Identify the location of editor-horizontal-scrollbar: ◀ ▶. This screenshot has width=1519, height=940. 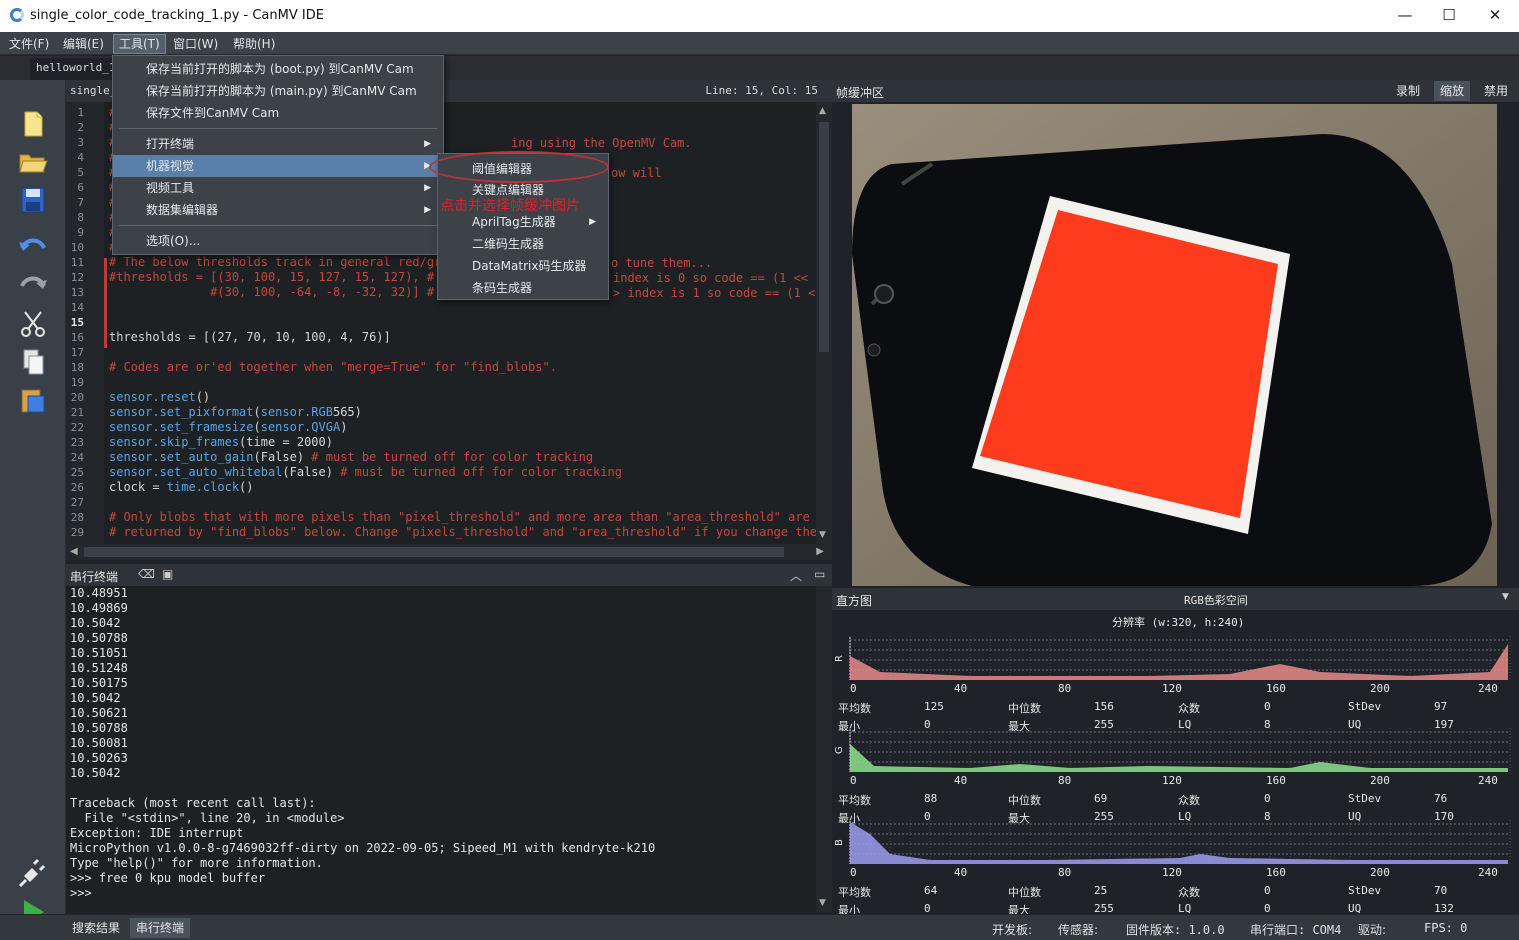
(449, 552).